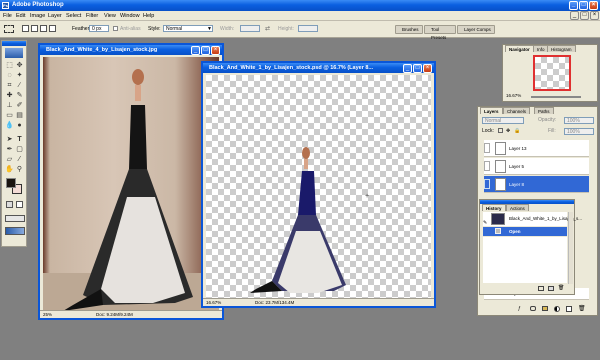 The image size is (600, 360). What do you see at coordinates (15, 218) in the screenshot?
I see `screen-mode-icon` at bounding box center [15, 218].